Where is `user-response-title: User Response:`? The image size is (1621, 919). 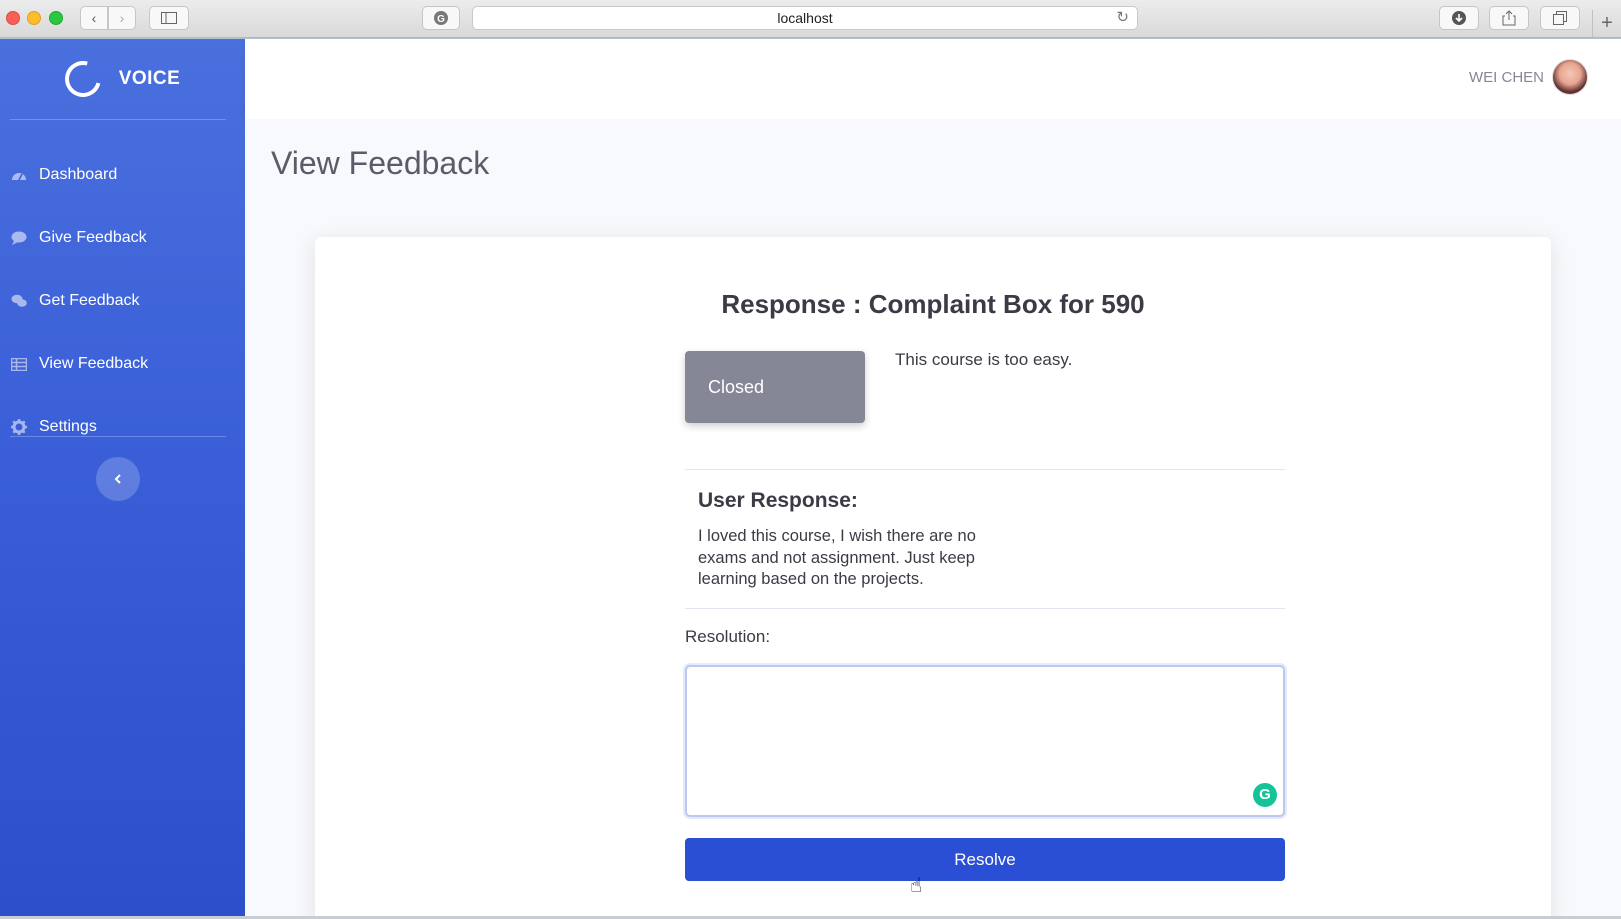
user-response-title: User Response: is located at coordinates (778, 500).